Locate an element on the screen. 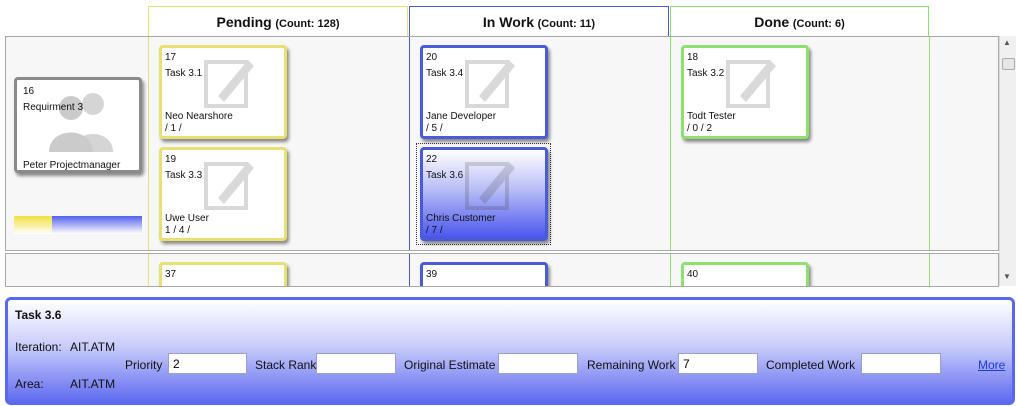 The image size is (1018, 406). priority-label: Priority is located at coordinates (144, 365).